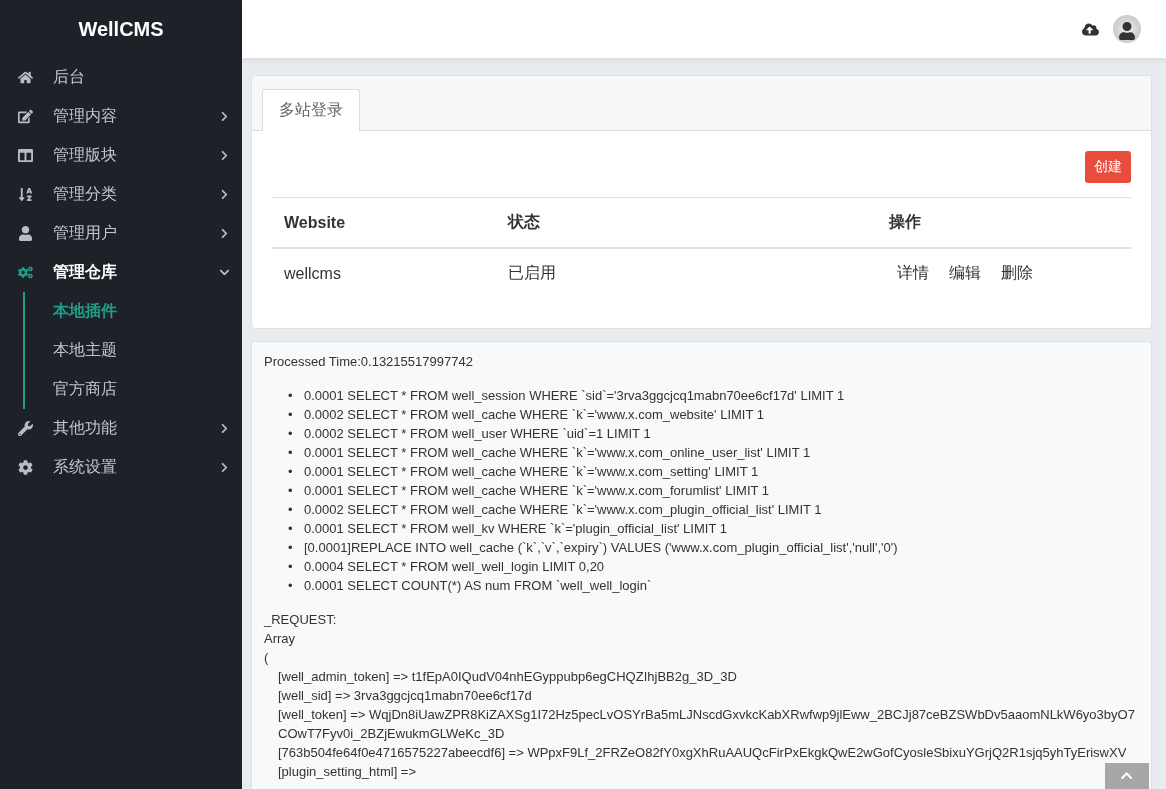 The width and height of the screenshot is (1166, 789). Describe the element at coordinates (531, 472) in the screenshot. I see `query-line: 0.0001 SELECT * FROM well_cache WHERE `k`='www.x.com_setting' LIMIT 1` at that location.